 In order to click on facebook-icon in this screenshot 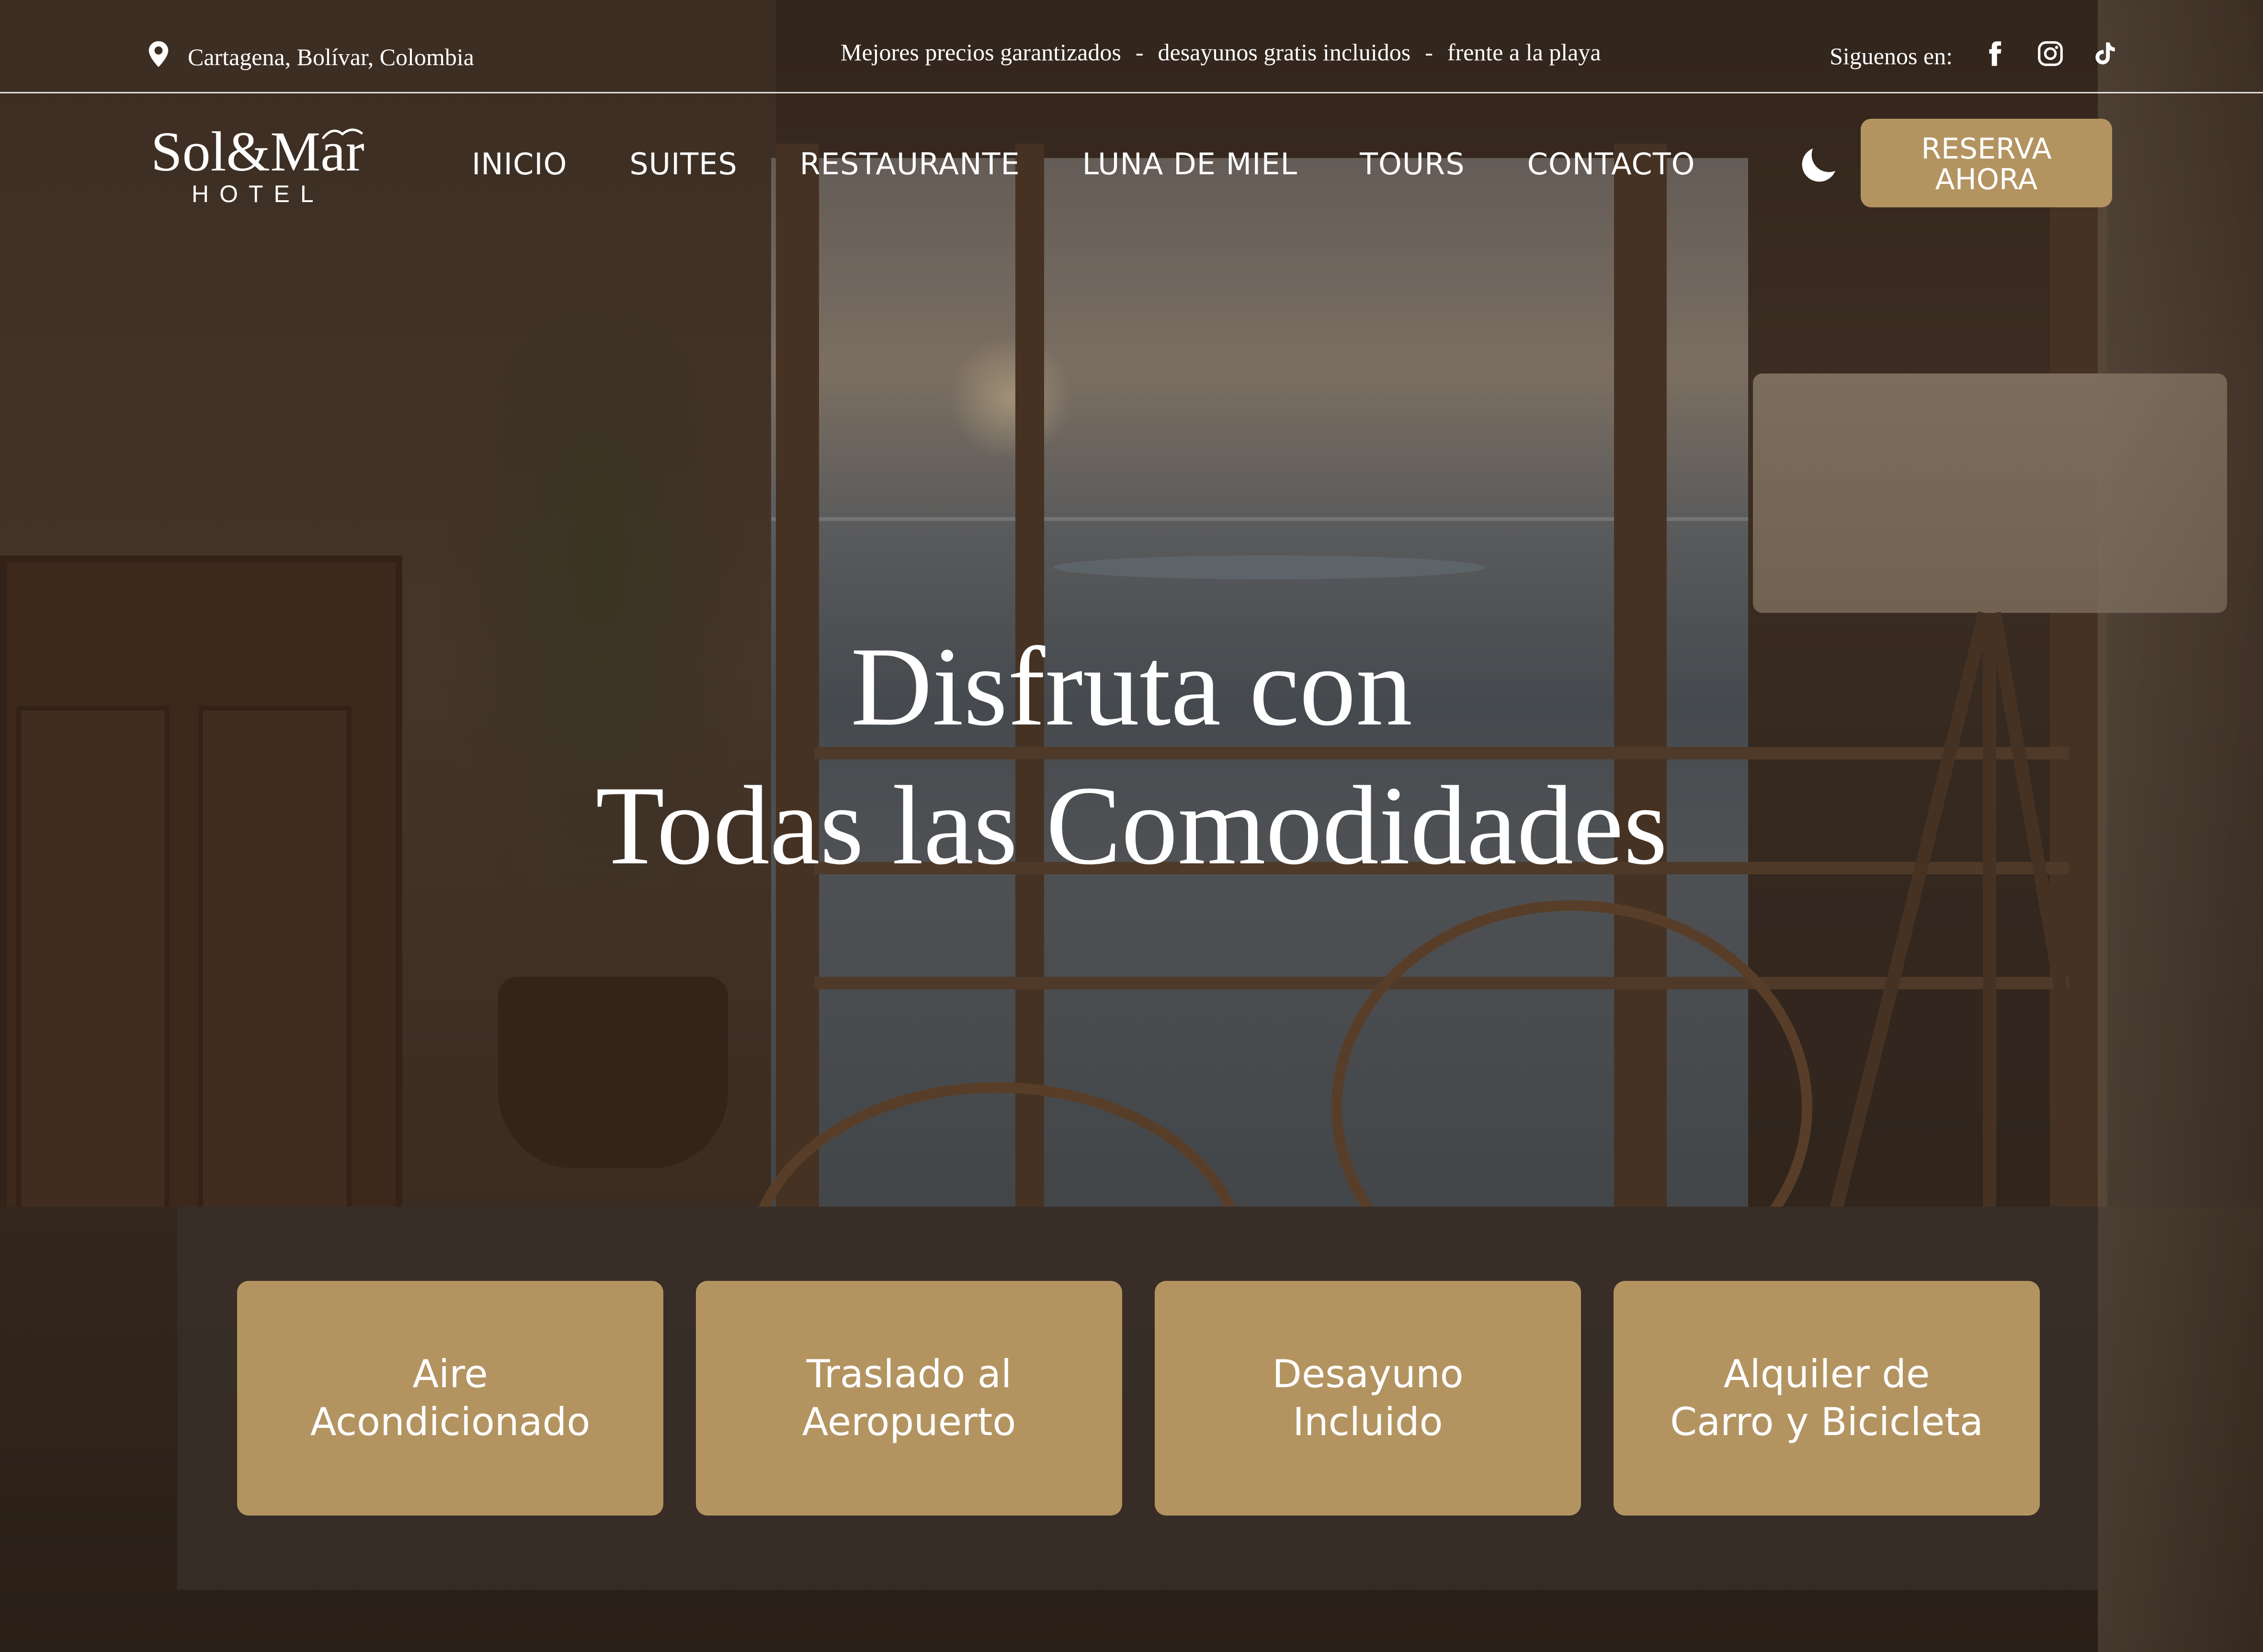, I will do `click(1994, 53)`.